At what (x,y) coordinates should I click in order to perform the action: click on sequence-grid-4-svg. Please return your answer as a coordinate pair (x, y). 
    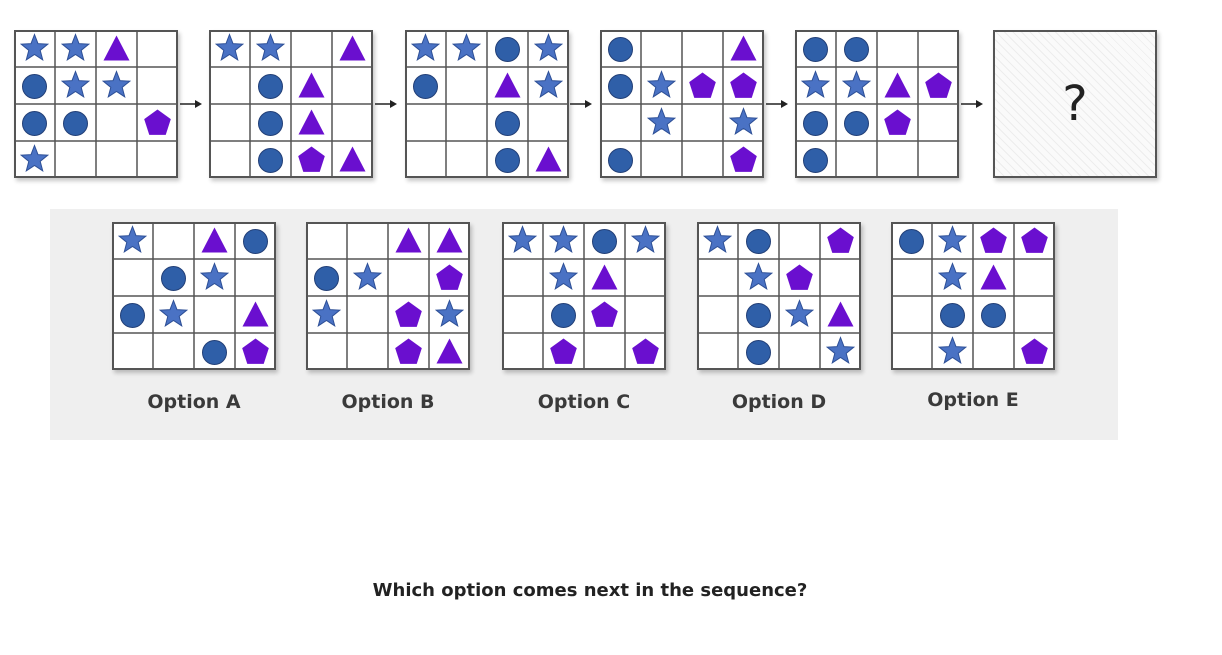
    Looking at the image, I should click on (682, 104).